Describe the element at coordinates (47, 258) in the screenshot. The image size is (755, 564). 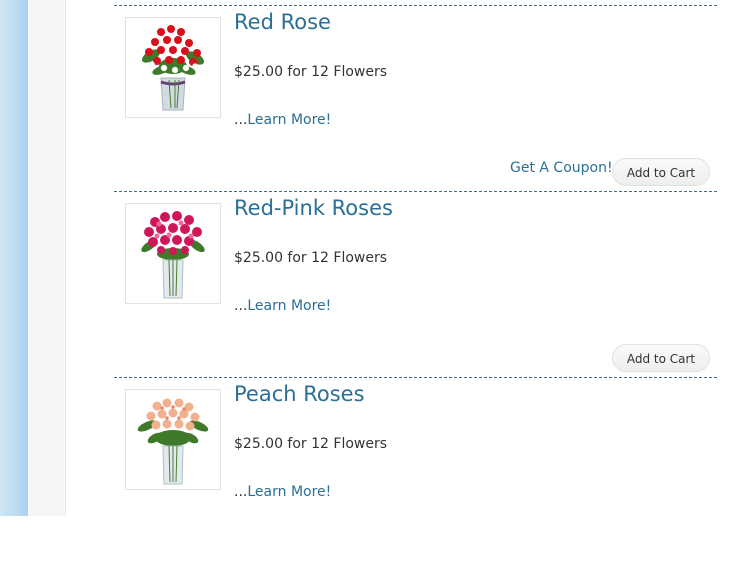
I see `content-gutter` at that location.